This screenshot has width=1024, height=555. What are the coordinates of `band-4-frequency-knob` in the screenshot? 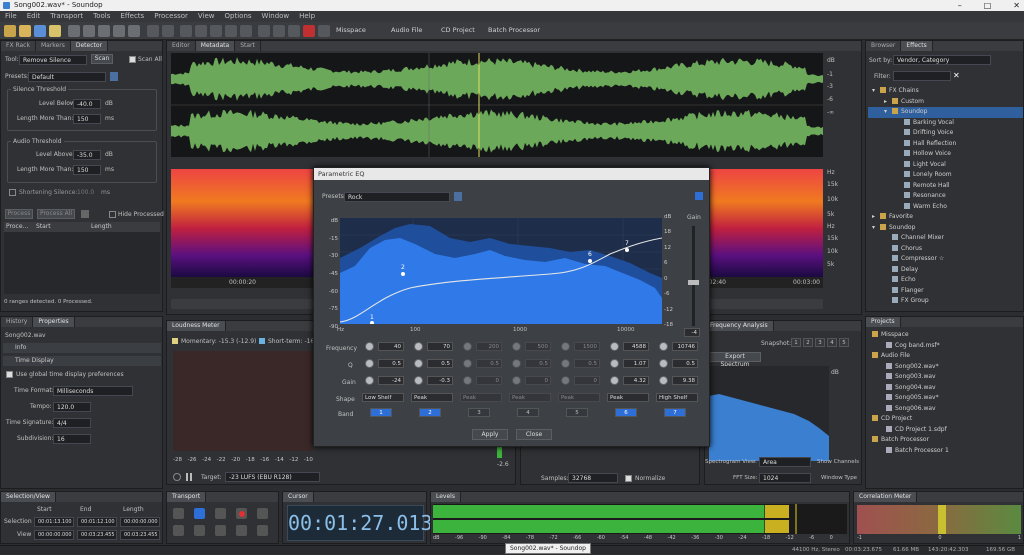 It's located at (516, 346).